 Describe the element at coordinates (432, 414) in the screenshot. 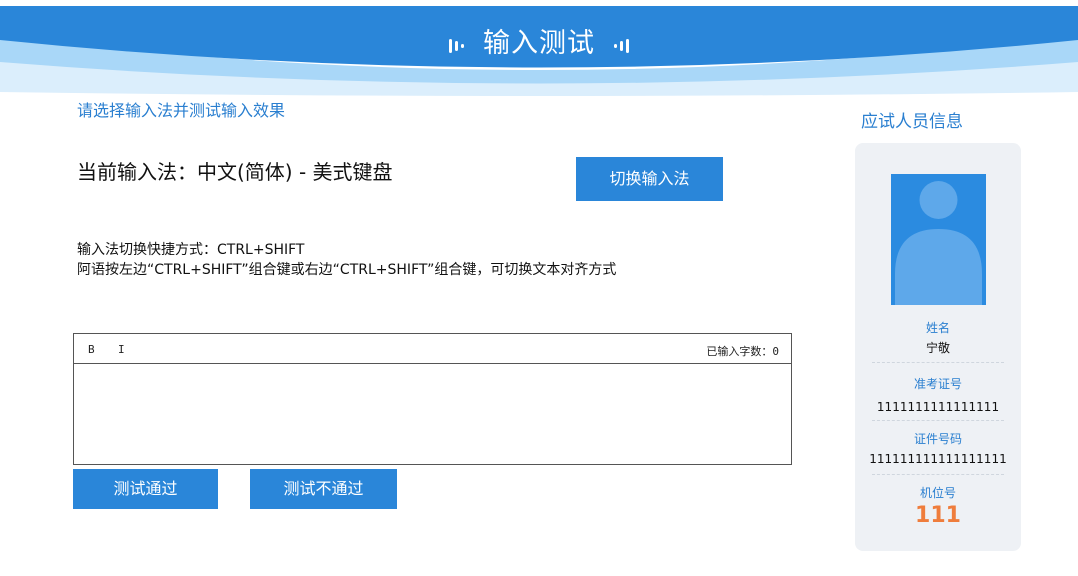

I see `editor-input` at that location.